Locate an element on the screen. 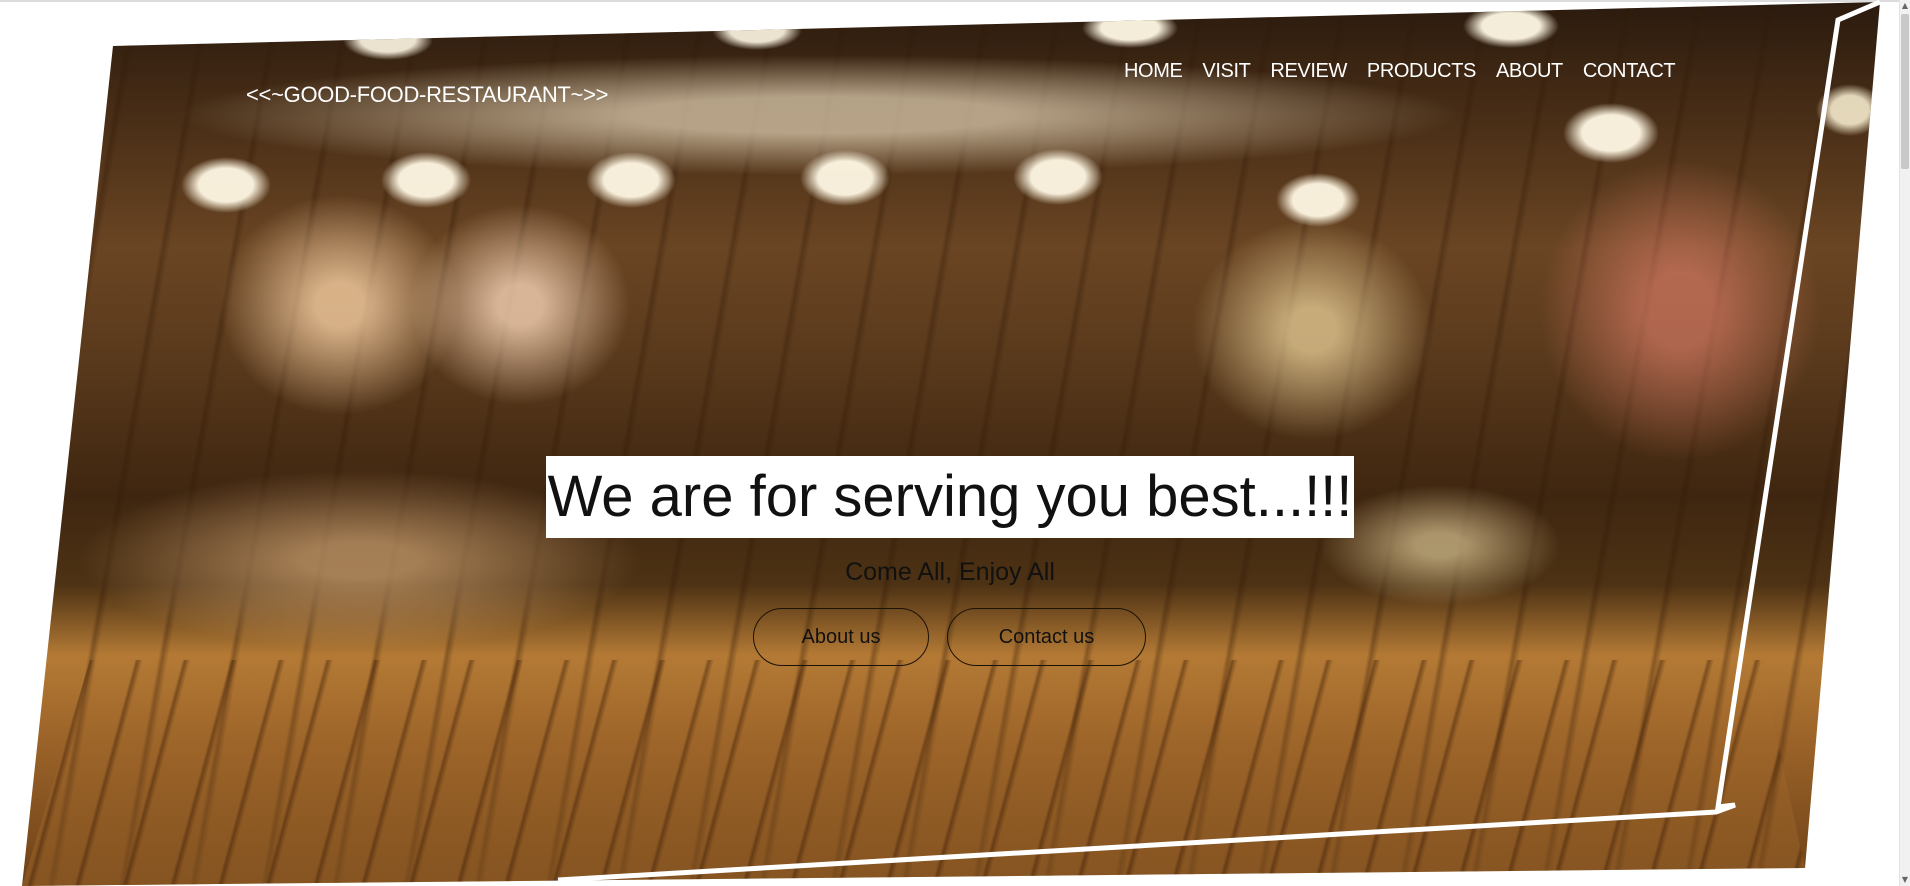 This screenshot has width=1910, height=886. scroll-up-arrow-icon: ▲ is located at coordinates (1905, 6).